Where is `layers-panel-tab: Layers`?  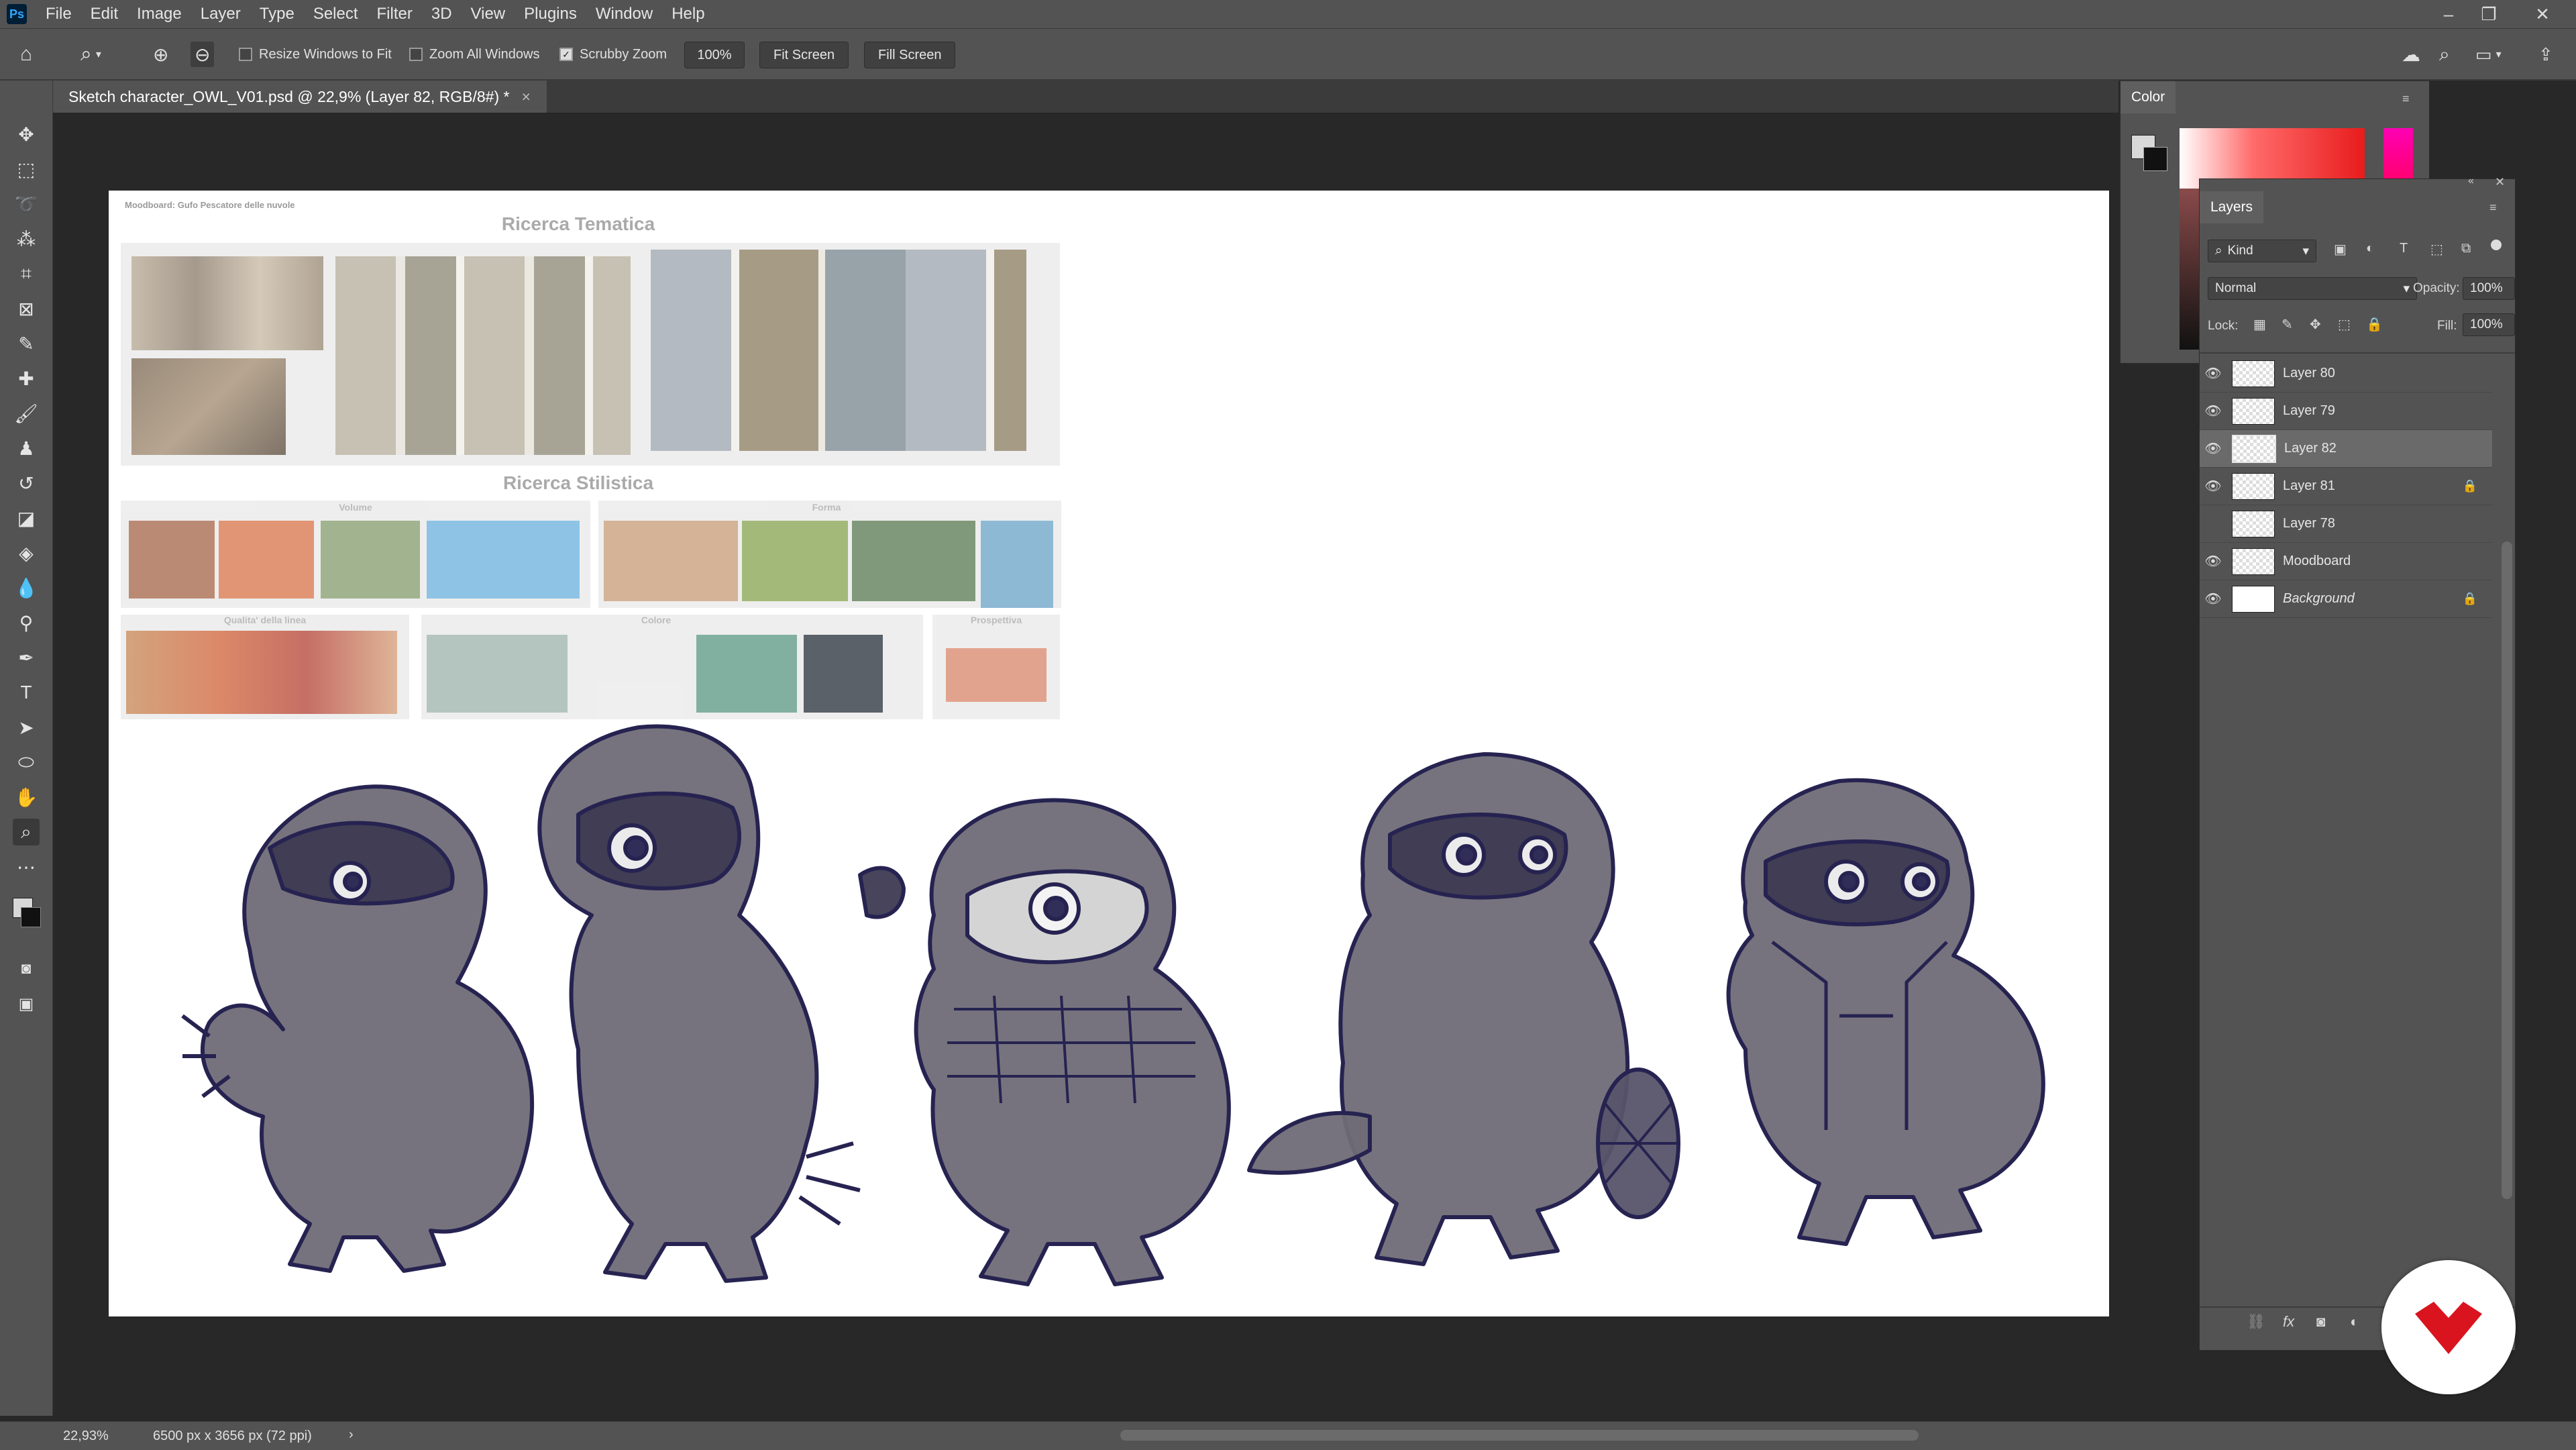
layers-panel-tab: Layers is located at coordinates (2232, 207).